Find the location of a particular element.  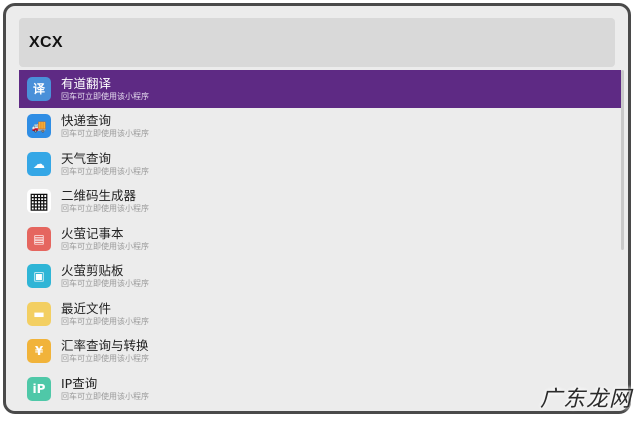

result-title: 汇率查询与转换 is located at coordinates (105, 346).